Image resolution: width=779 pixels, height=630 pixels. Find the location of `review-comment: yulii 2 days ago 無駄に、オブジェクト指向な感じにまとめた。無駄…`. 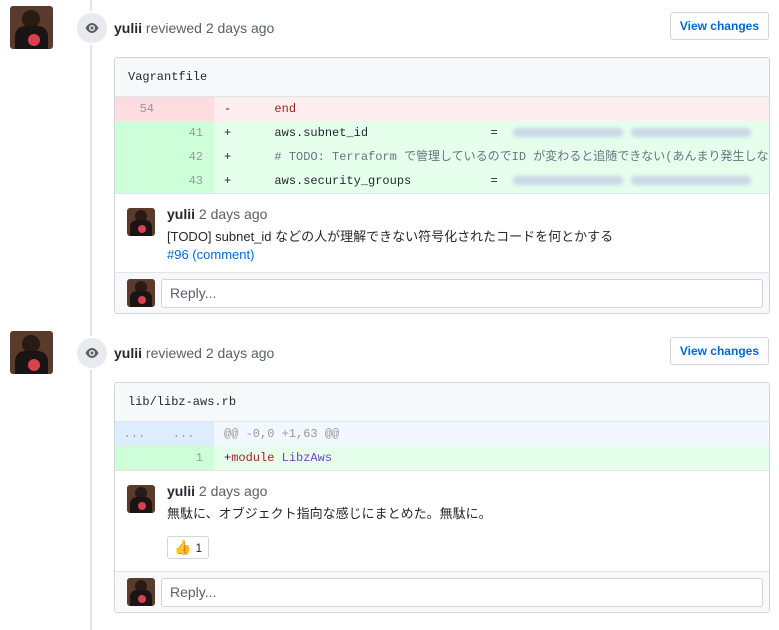

review-comment: yulii 2 days ago 無駄に、オブジェクト指向な感じにまとめた。無駄… is located at coordinates (442, 520).